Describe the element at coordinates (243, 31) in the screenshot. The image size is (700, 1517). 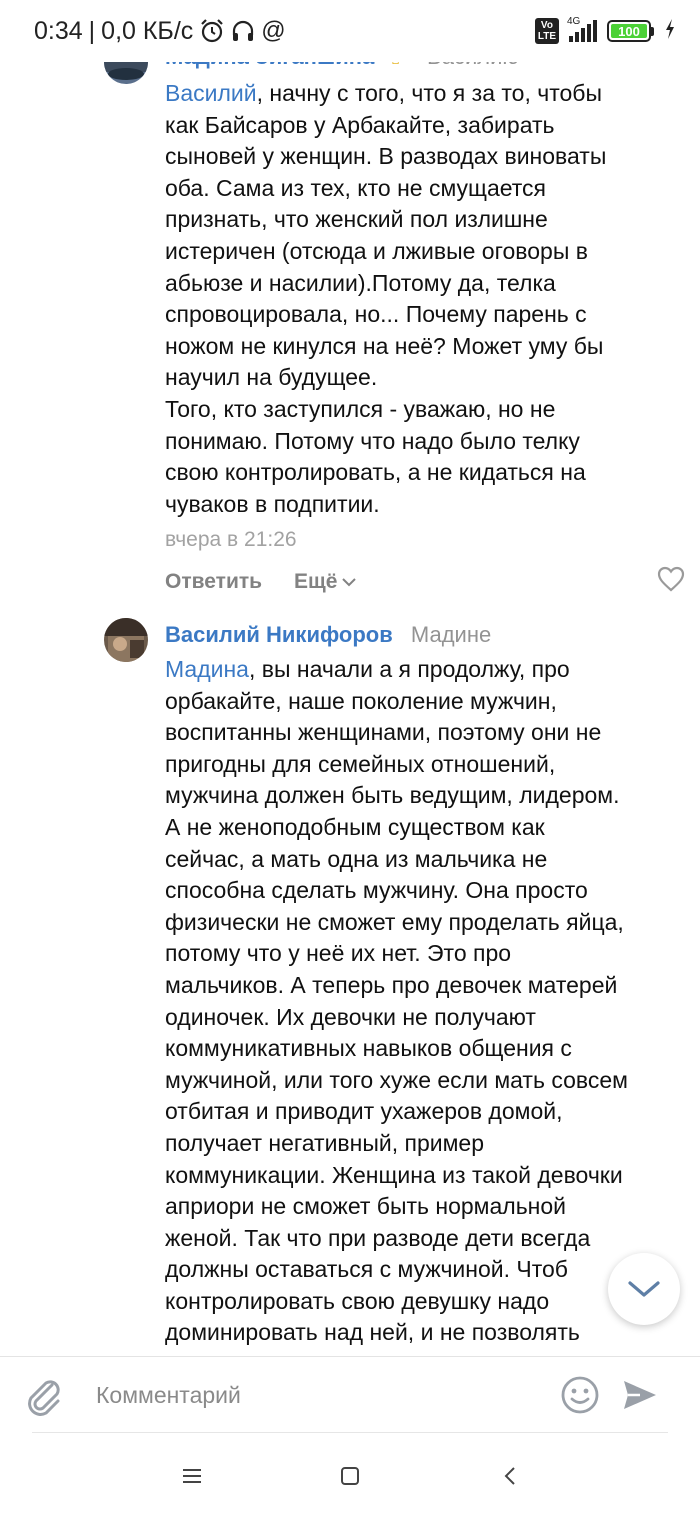
I see `headphones-icon` at that location.